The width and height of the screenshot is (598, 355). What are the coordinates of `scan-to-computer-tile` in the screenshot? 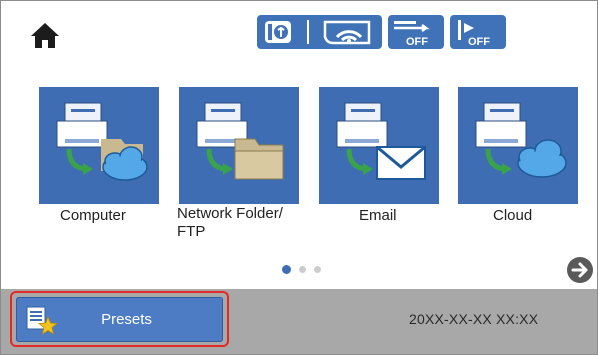 It's located at (99, 145).